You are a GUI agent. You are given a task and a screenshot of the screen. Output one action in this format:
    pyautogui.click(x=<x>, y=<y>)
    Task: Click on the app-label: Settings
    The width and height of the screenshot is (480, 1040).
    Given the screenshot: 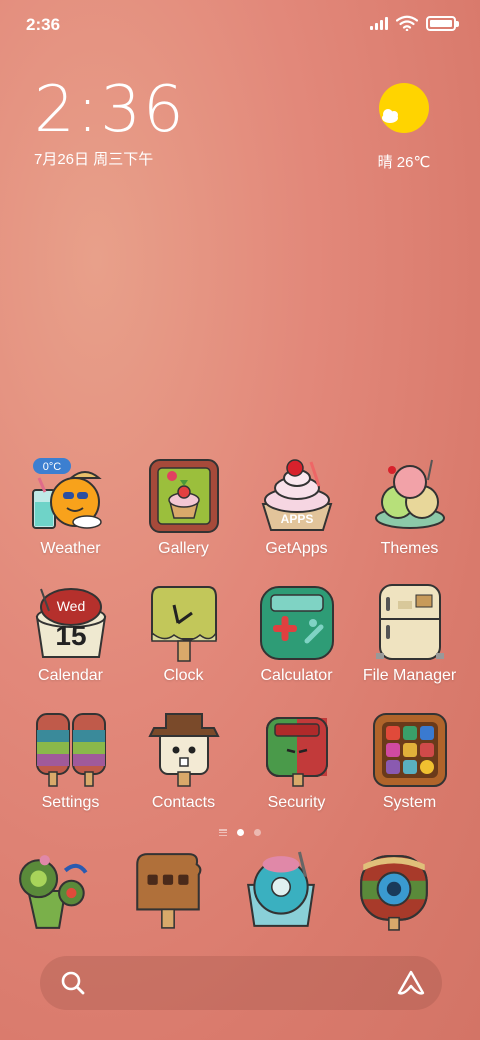 What is the action you would take?
    pyautogui.click(x=70, y=802)
    